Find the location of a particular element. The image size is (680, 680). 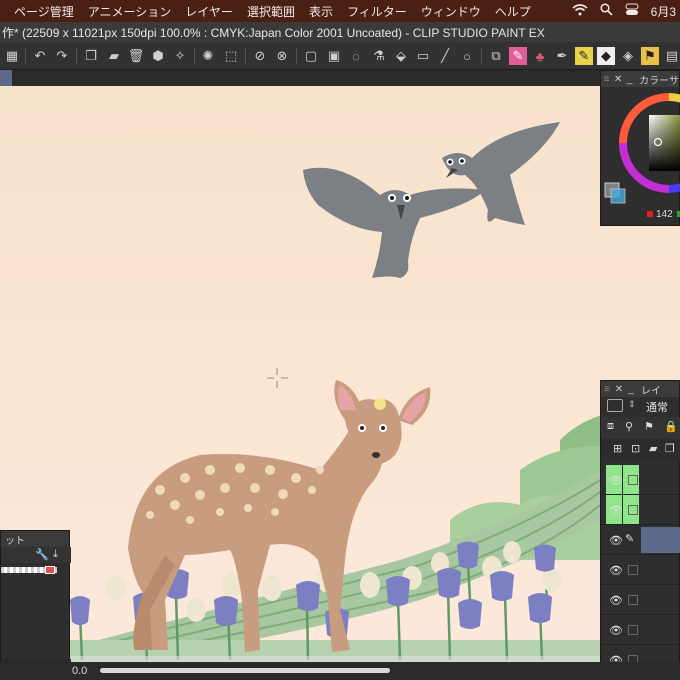

color-wheel is located at coordinates (640, 157).